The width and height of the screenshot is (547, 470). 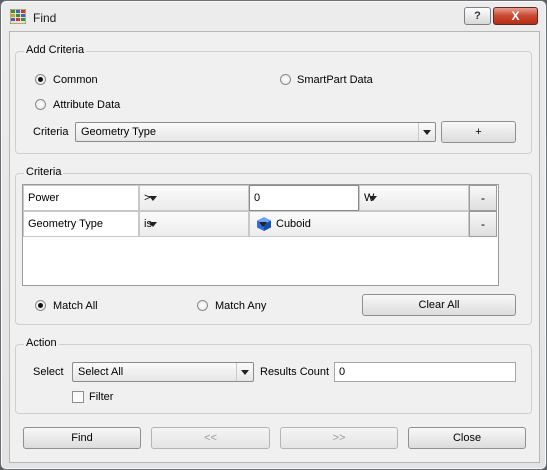 I want to click on criteria-group-title: Criteria, so click(x=44, y=172).